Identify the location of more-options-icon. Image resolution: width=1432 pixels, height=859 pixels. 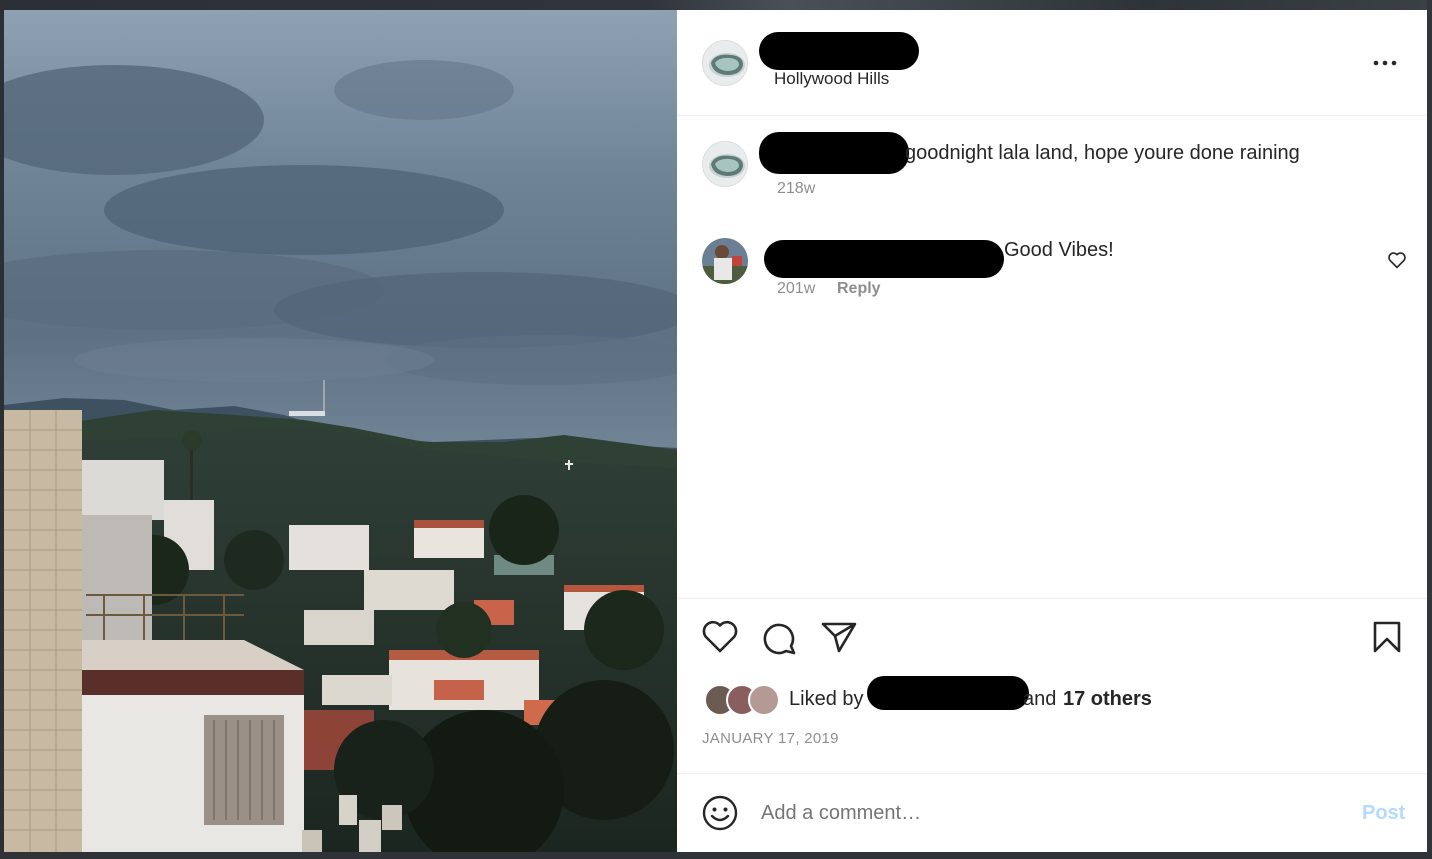
(1385, 63).